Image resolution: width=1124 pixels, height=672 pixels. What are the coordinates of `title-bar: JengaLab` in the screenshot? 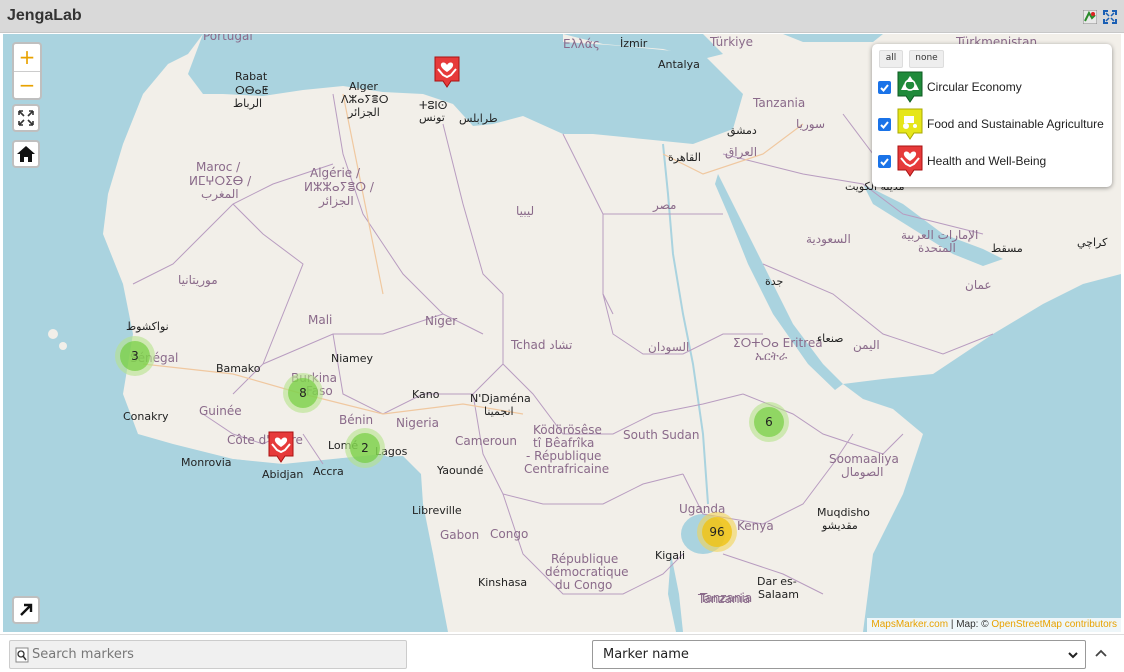 It's located at (562, 16).